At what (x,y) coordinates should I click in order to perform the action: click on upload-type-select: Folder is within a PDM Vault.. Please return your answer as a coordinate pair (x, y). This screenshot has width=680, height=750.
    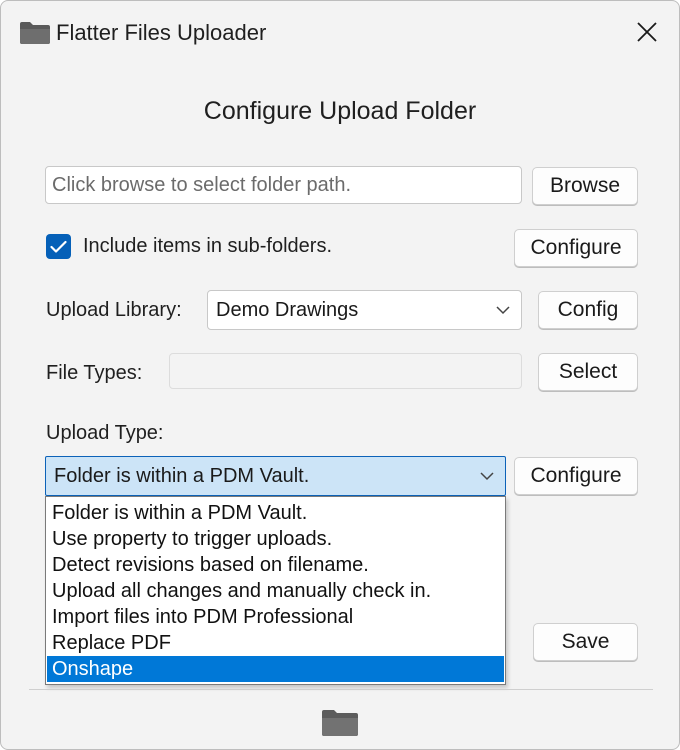
    Looking at the image, I should click on (275, 476).